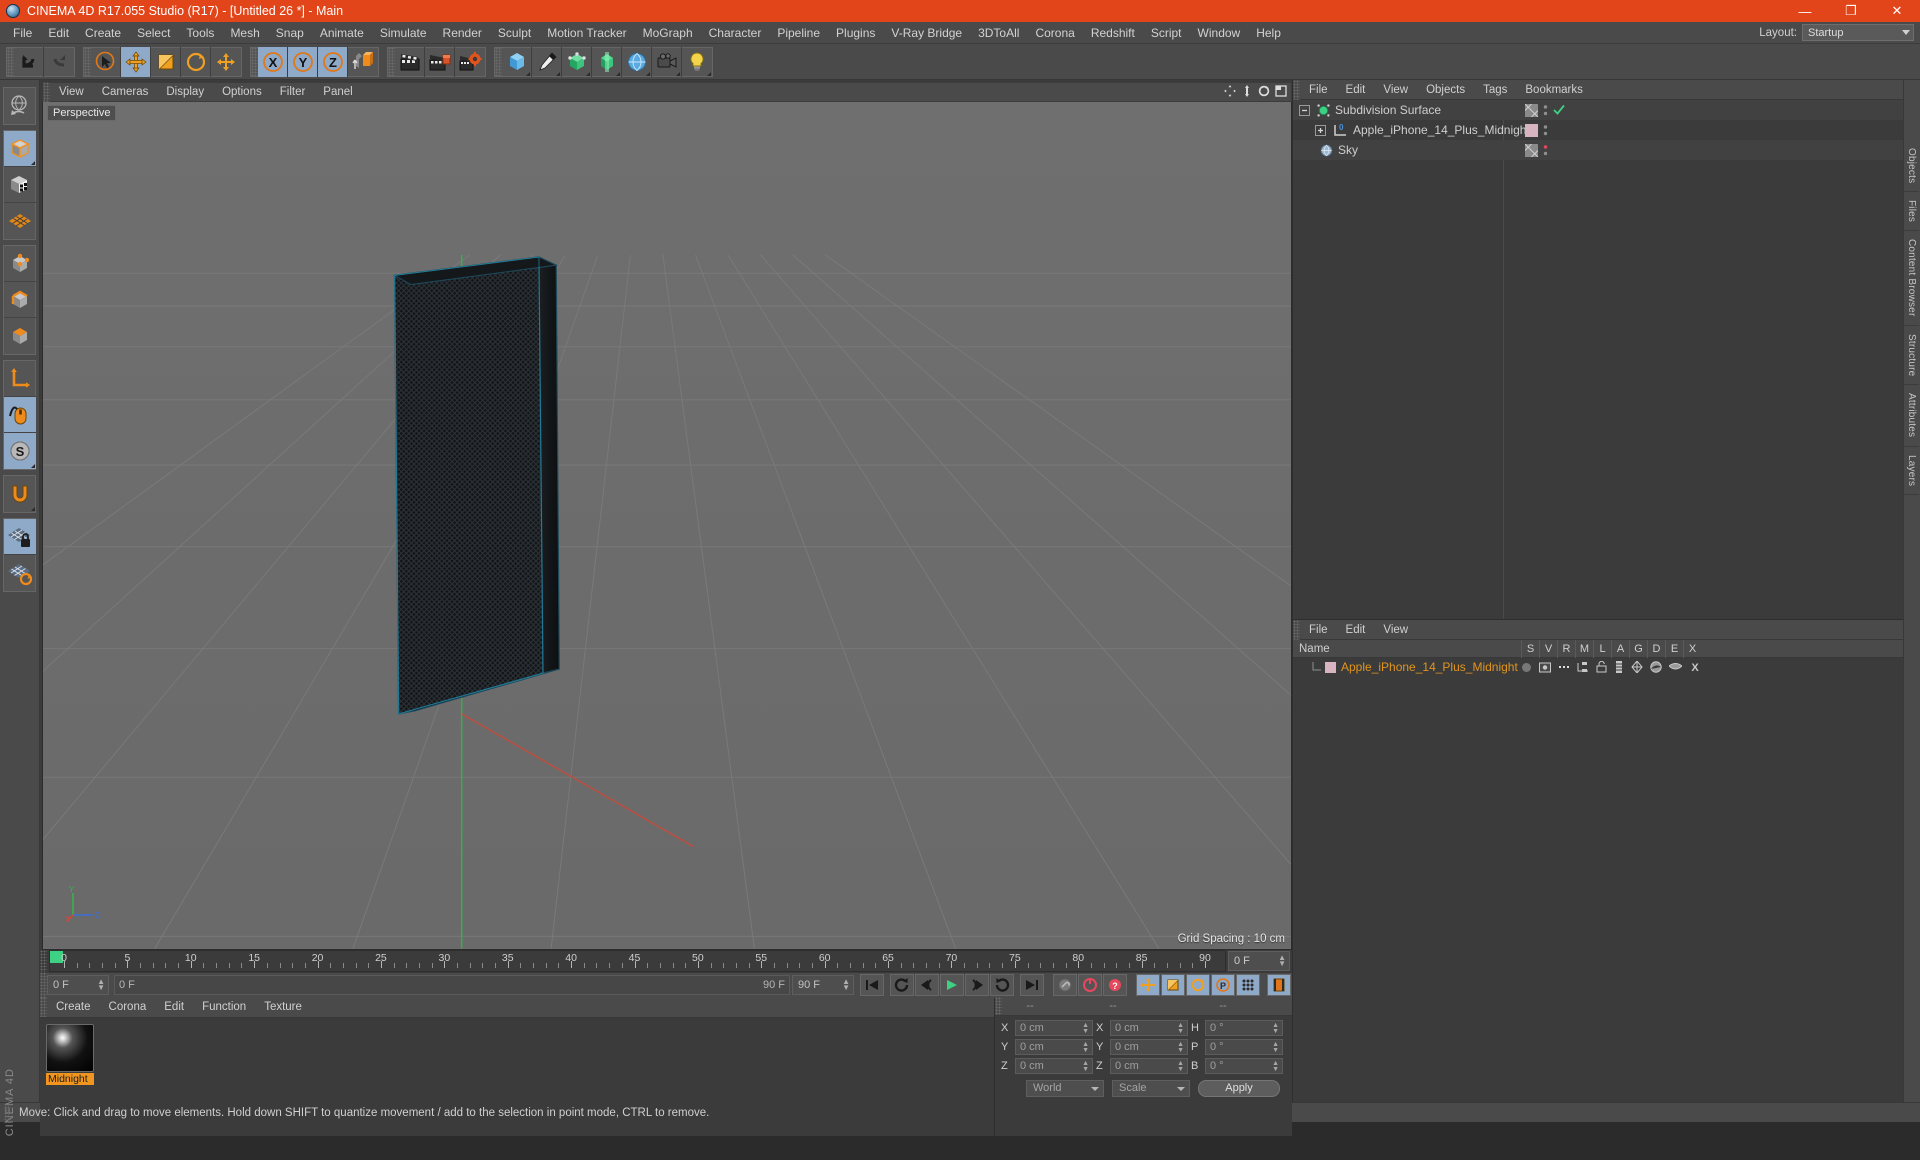  What do you see at coordinates (1151, 1088) in the screenshot?
I see `coordinate-mode-dropdown: Scale` at bounding box center [1151, 1088].